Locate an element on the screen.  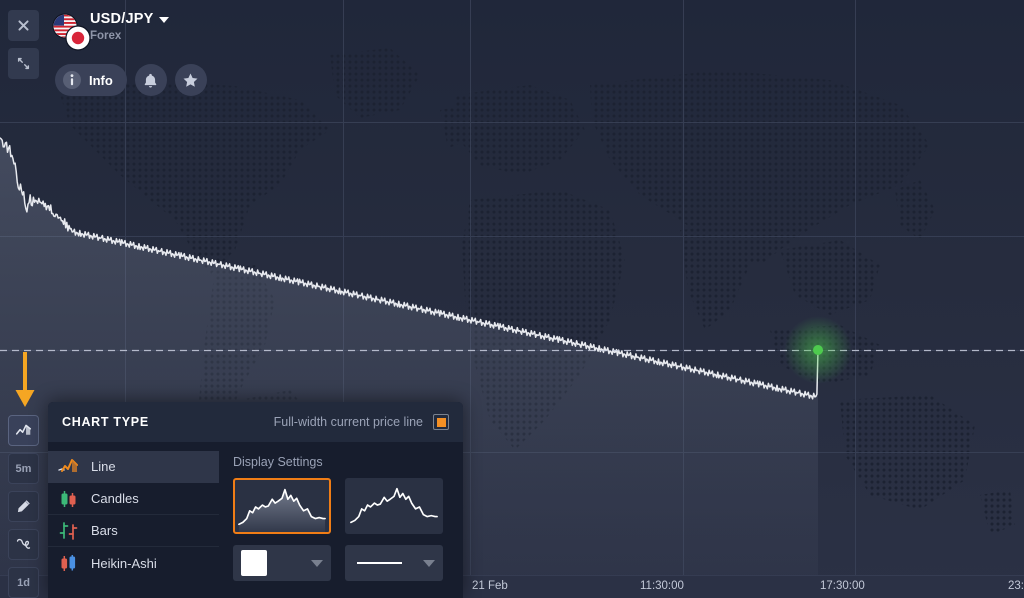
timeframe-button: 5m is located at coordinates (23, 468).